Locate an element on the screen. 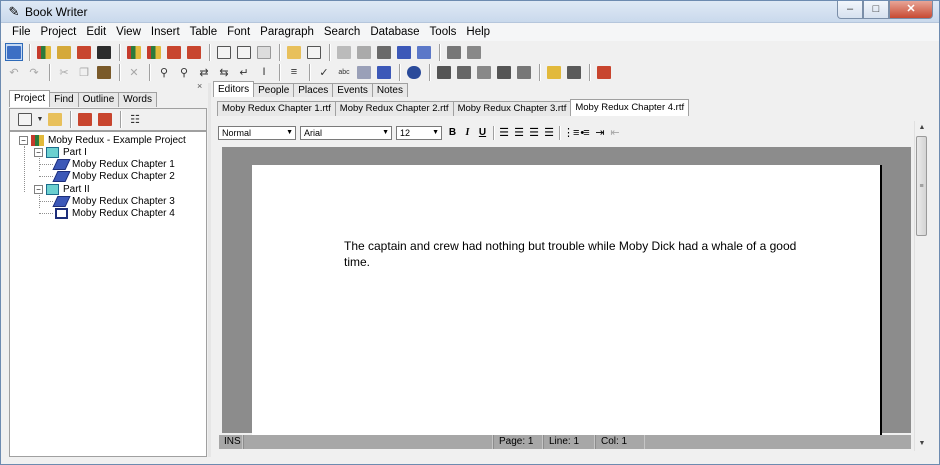 Image resolution: width=940 pixels, height=465 pixels. thesaurus-icon is located at coordinates (364, 72).